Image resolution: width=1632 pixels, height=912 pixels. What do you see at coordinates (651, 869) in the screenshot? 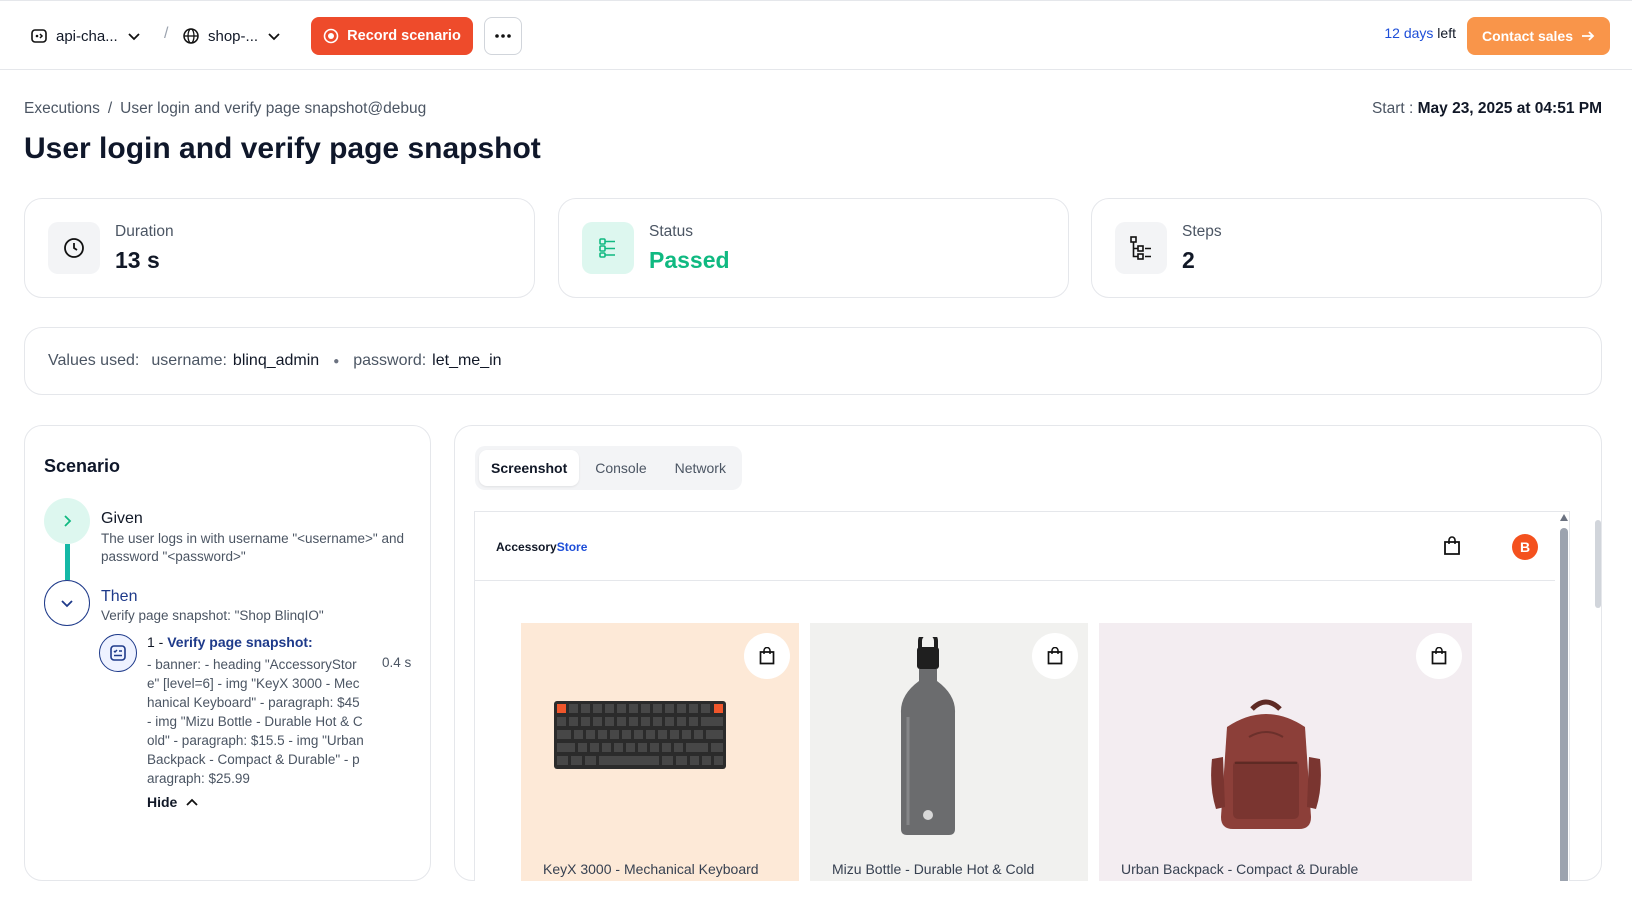
I see `product-name: KeyX 3000 - Mechanical Keyboard` at bounding box center [651, 869].